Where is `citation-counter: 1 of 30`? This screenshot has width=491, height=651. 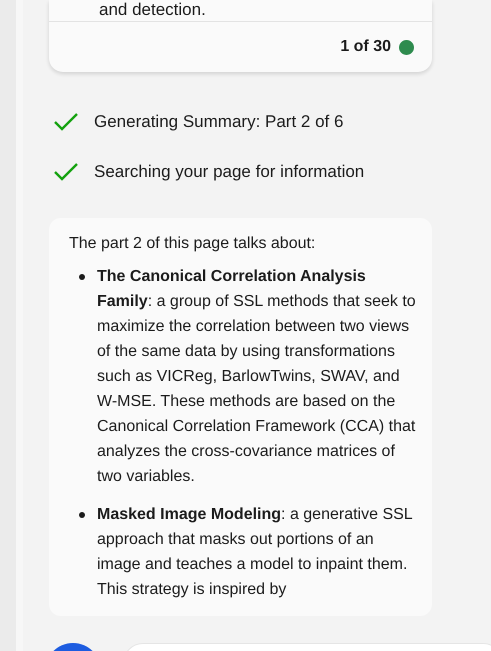 citation-counter: 1 of 30 is located at coordinates (365, 47).